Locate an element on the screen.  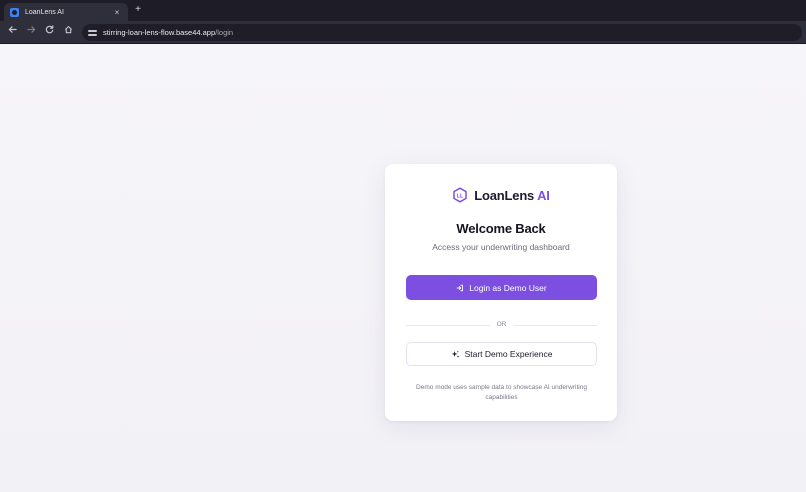
start-demo-button: Start Demo Experience is located at coordinates (501, 354).